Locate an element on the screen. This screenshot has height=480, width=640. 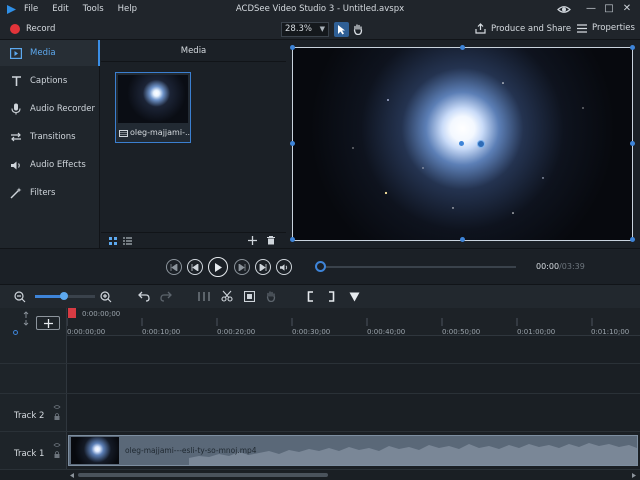
record-button: Record is located at coordinates (40, 29).